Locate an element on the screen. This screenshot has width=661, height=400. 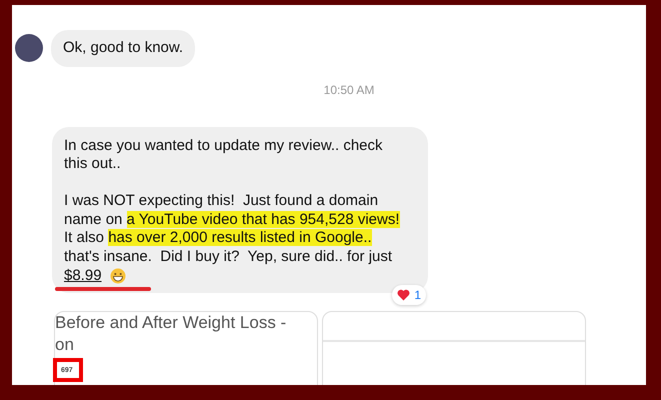
price-link: $8.99 is located at coordinates (83, 276).